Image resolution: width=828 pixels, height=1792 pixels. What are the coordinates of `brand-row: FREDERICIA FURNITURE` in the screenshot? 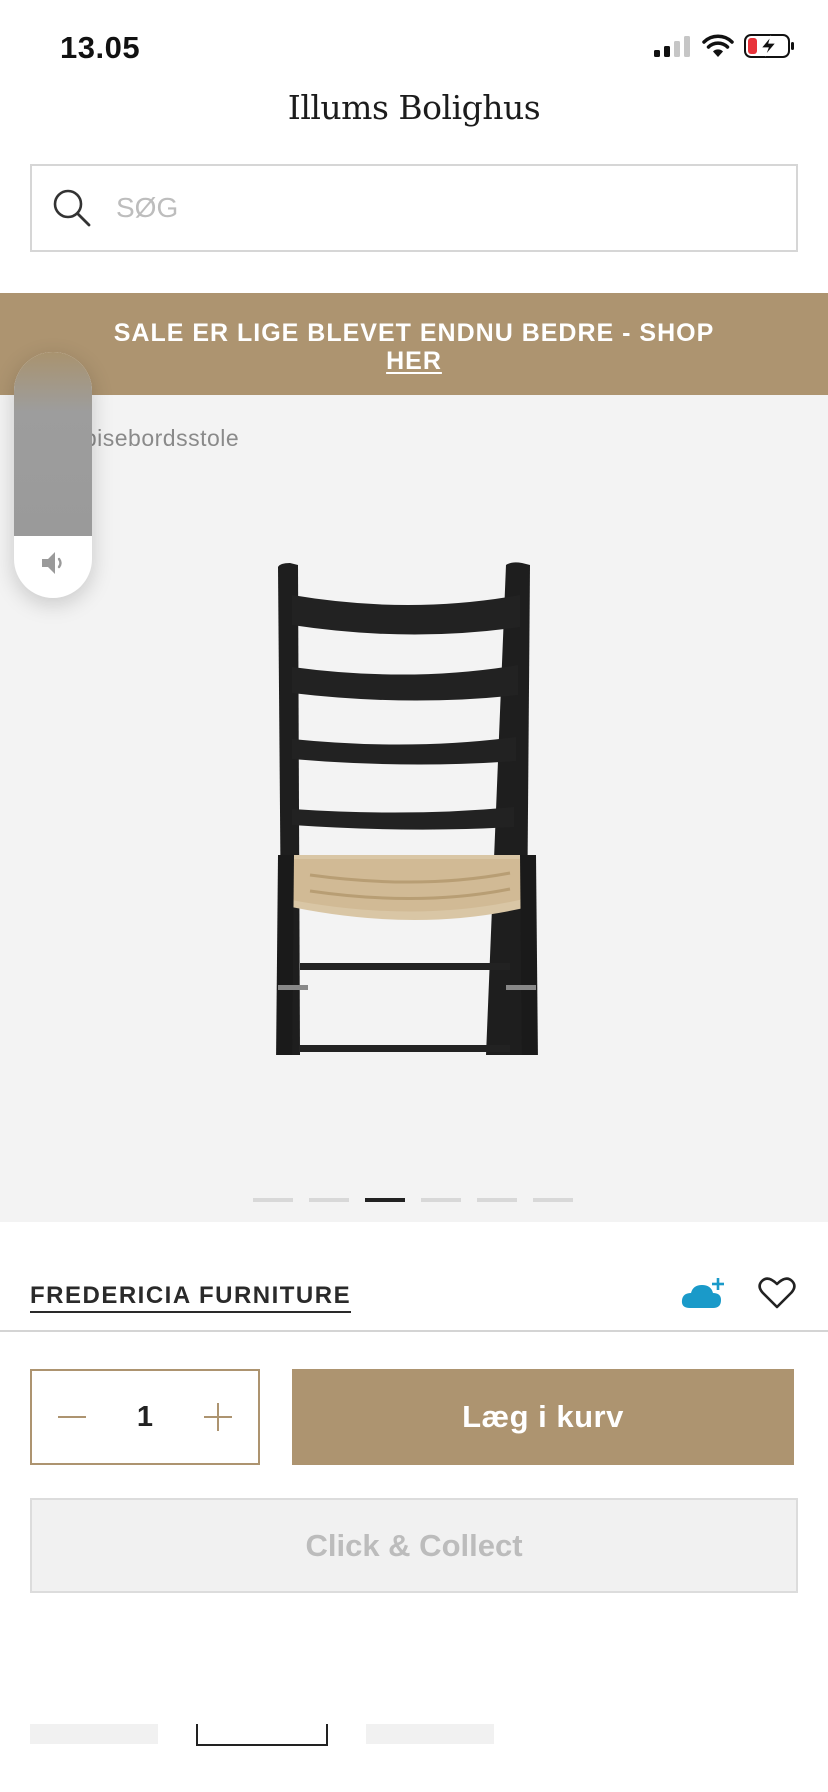 It's located at (414, 1277).